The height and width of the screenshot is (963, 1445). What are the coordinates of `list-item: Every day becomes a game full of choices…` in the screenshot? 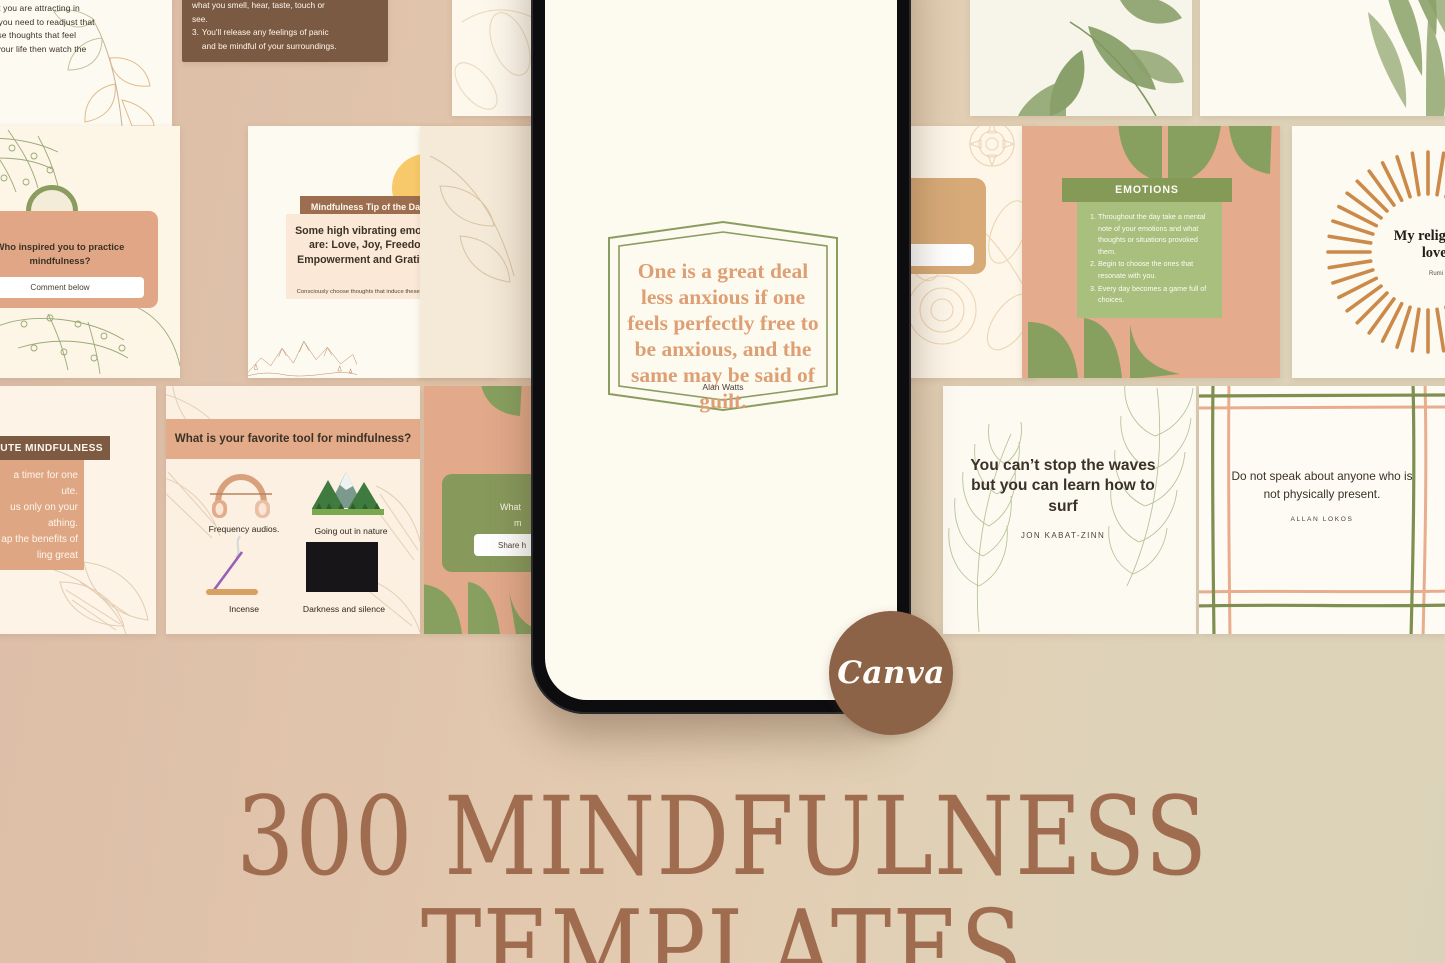 It's located at (1156, 294).